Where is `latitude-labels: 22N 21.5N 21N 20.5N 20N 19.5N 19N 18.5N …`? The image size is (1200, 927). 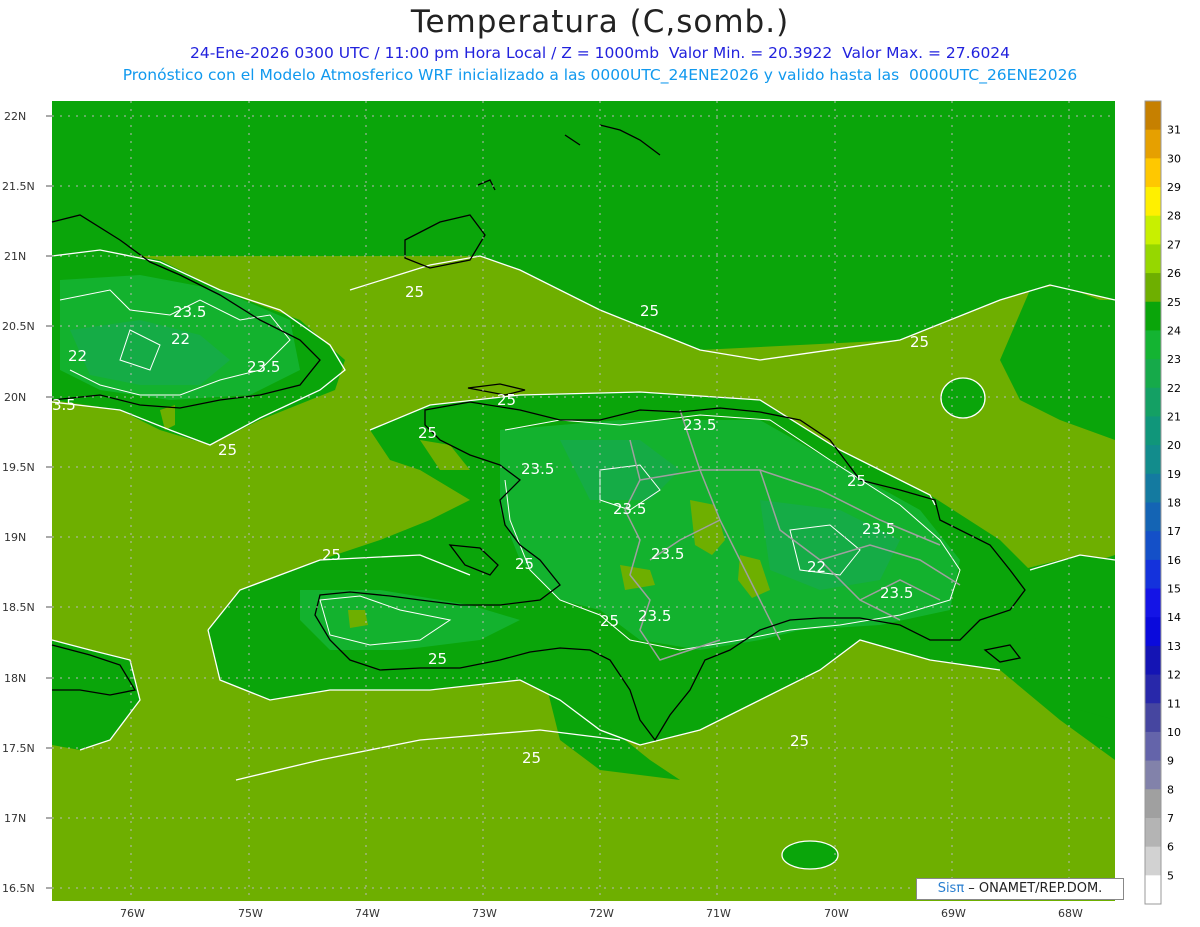
latitude-labels: 22N 21.5N 21N 20.5N 20N 19.5N 19N 18.5N … is located at coordinates (18, 502).